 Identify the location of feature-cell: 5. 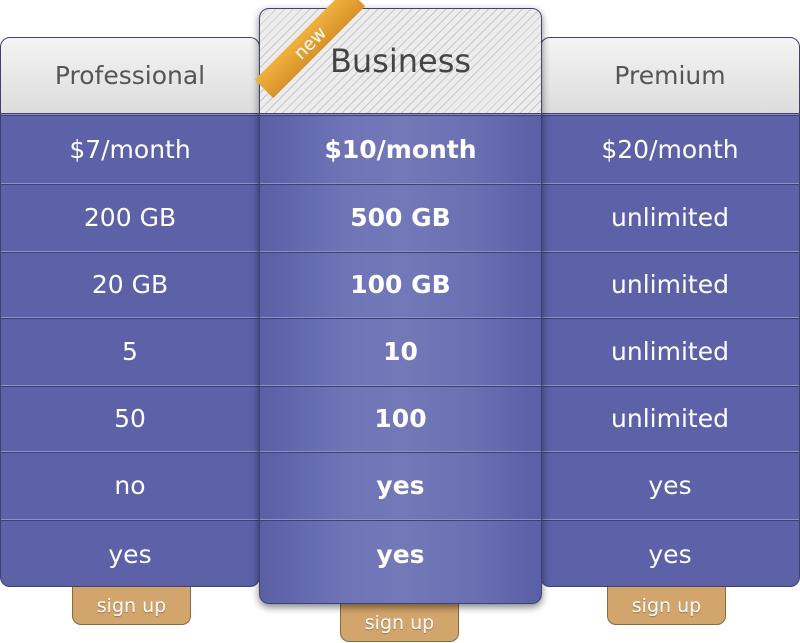
(130, 351).